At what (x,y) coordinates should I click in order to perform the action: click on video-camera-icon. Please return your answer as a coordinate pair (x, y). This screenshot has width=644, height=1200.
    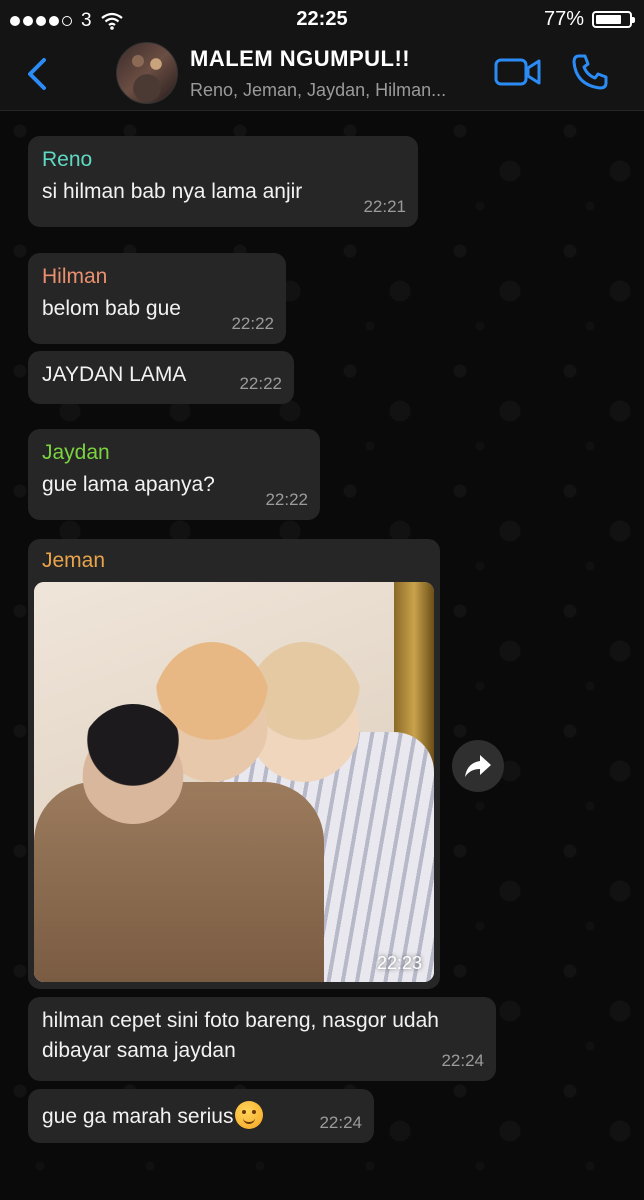
    Looking at the image, I should click on (517, 72).